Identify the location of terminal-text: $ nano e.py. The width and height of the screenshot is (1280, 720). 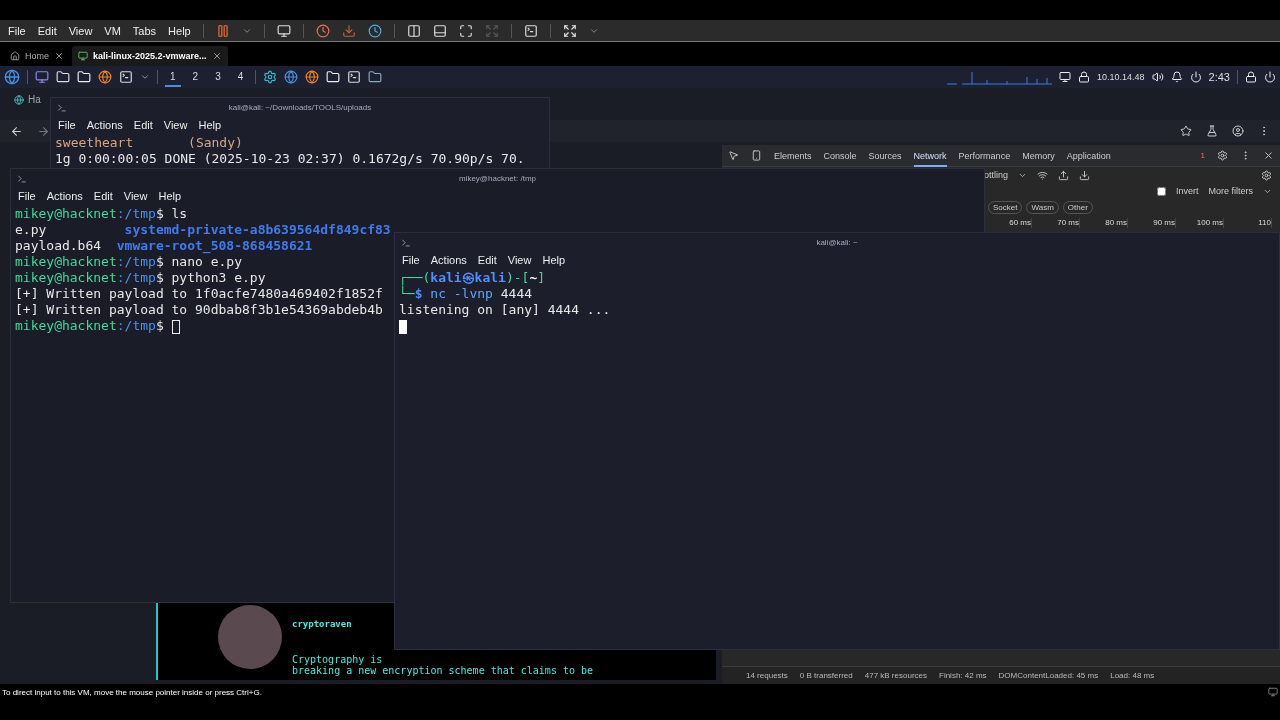
(198, 261).